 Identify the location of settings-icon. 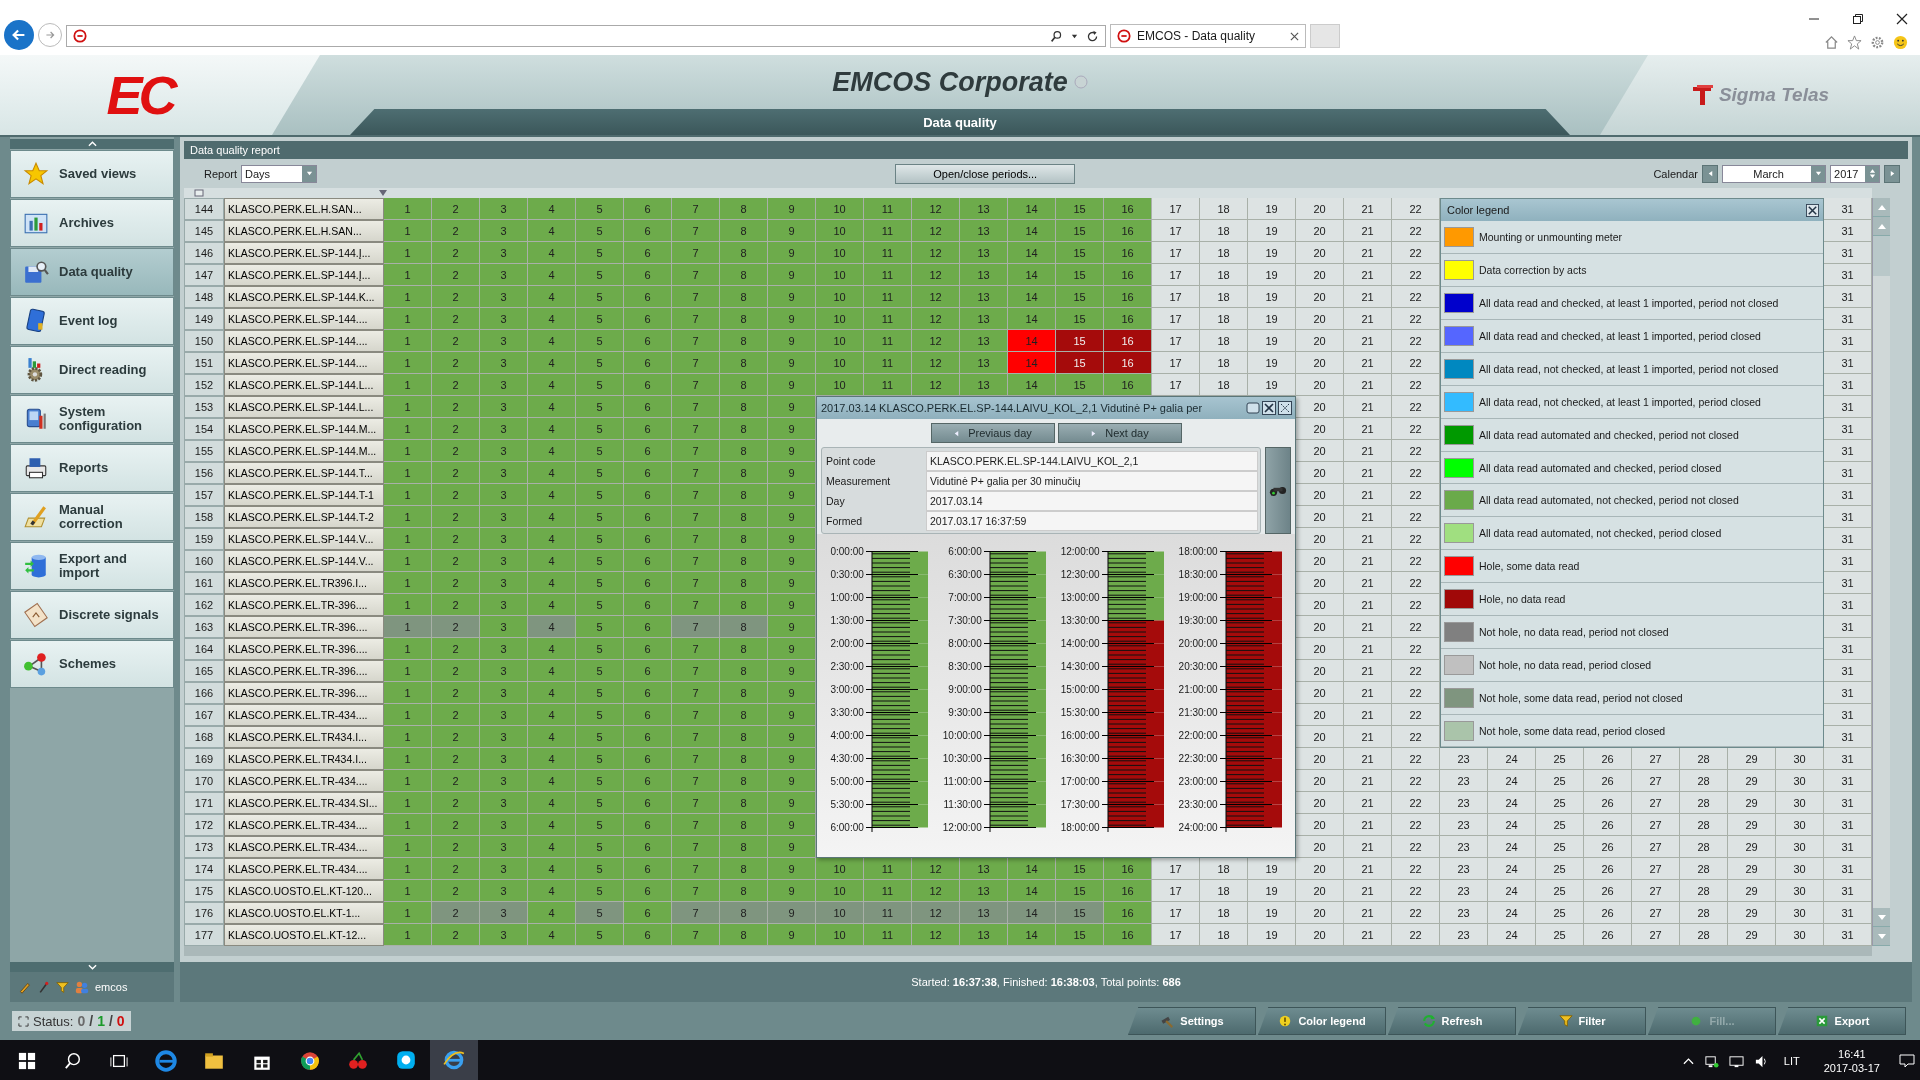
(1877, 42).